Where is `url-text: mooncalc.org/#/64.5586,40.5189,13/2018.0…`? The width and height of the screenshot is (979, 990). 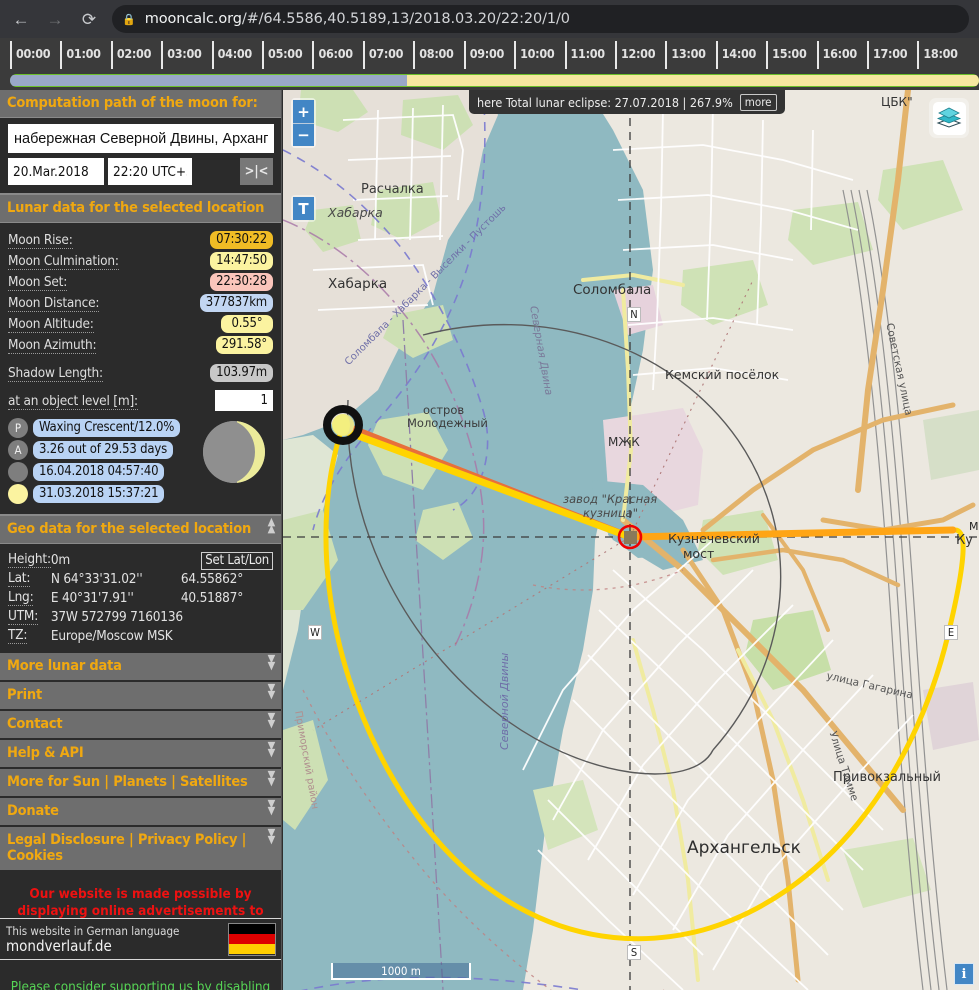
url-text: mooncalc.org/#/64.5586,40.5189,13/2018.0… is located at coordinates (357, 19).